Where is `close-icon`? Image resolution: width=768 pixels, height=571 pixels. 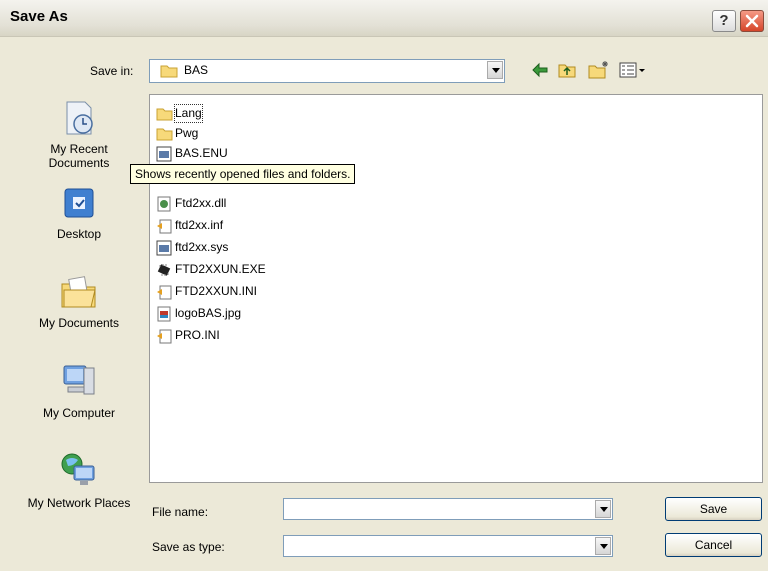 close-icon is located at coordinates (752, 21).